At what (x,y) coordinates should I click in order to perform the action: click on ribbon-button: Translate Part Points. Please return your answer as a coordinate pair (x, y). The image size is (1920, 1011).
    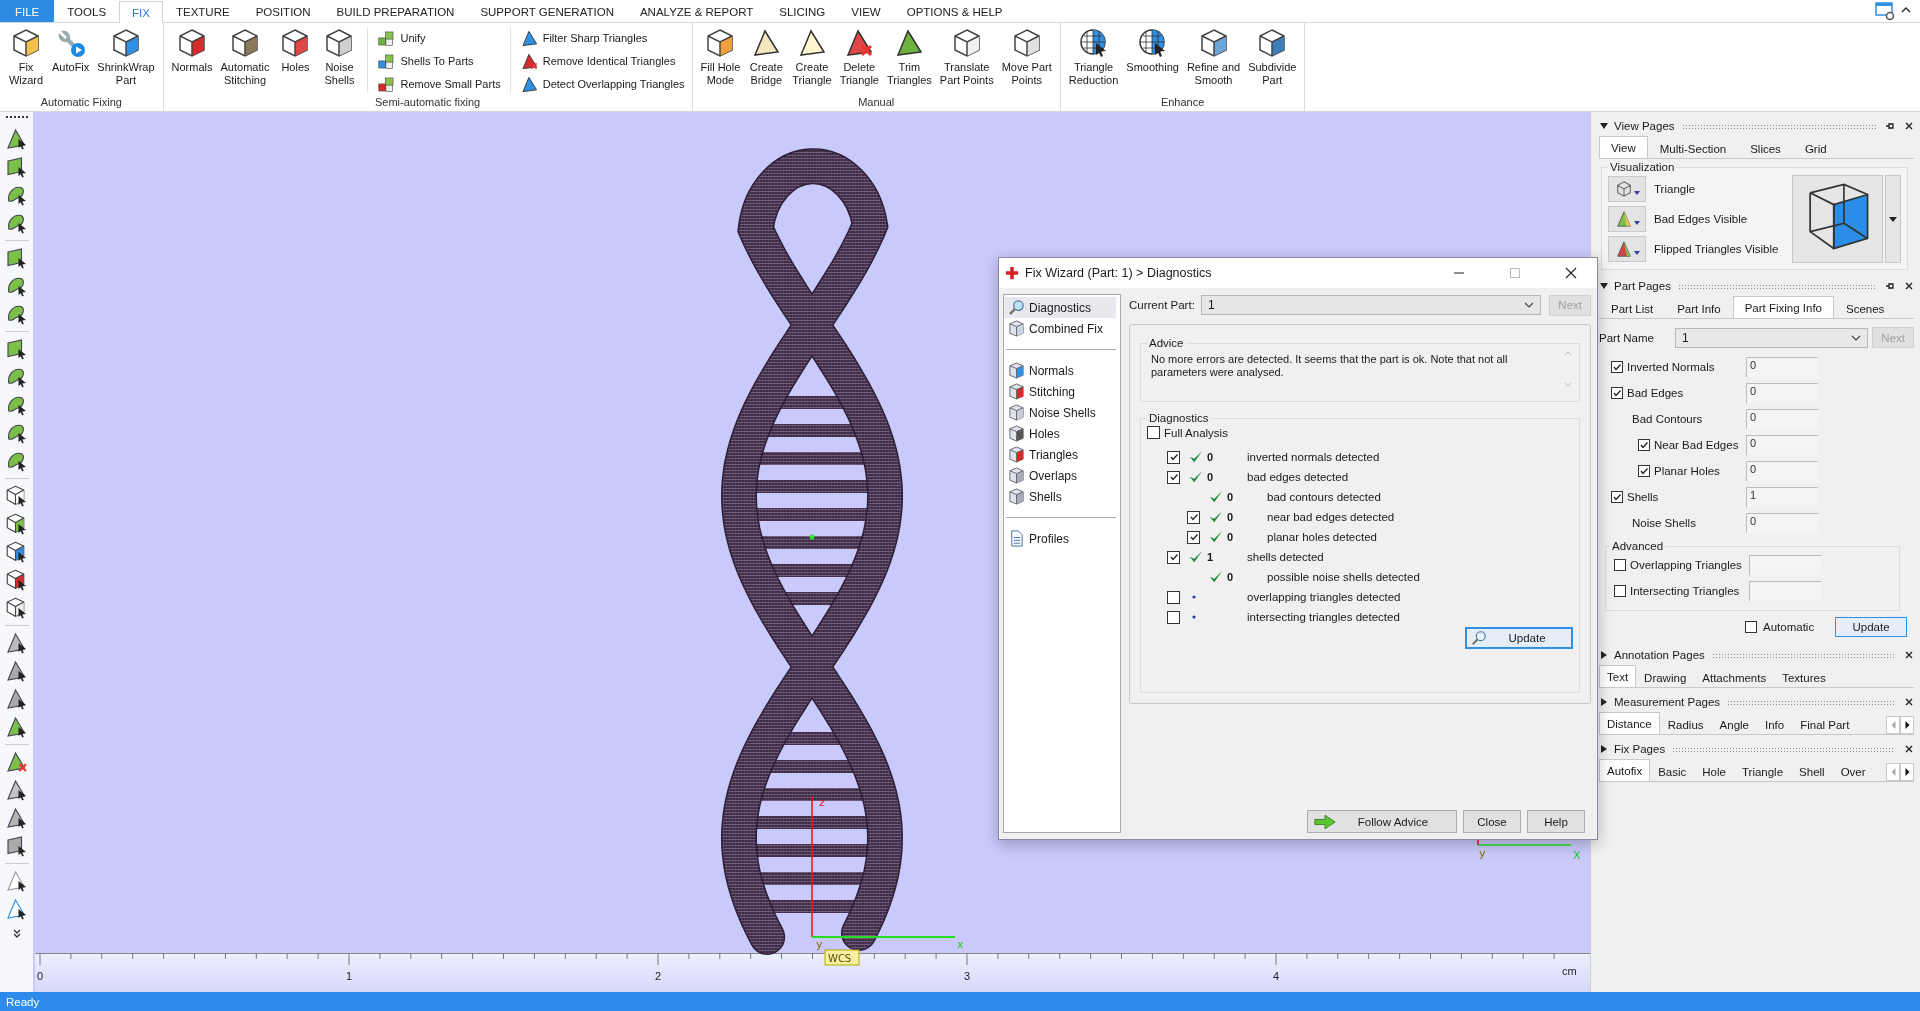
    Looking at the image, I should click on (966, 57).